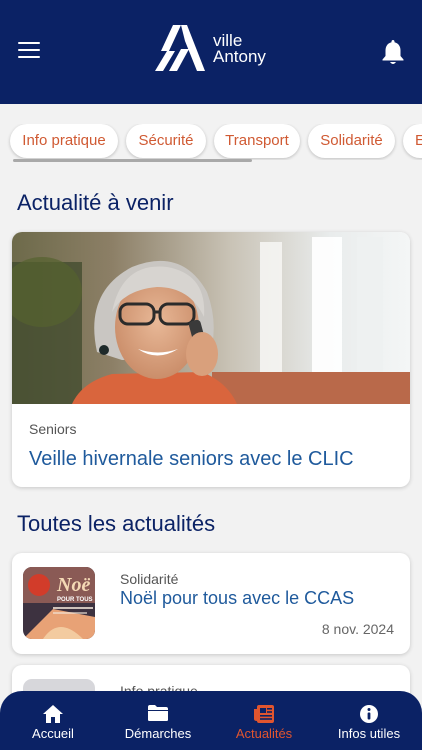 The image size is (422, 750). I want to click on news-thumbnail: Noë POUR TOUS, so click(59, 603).